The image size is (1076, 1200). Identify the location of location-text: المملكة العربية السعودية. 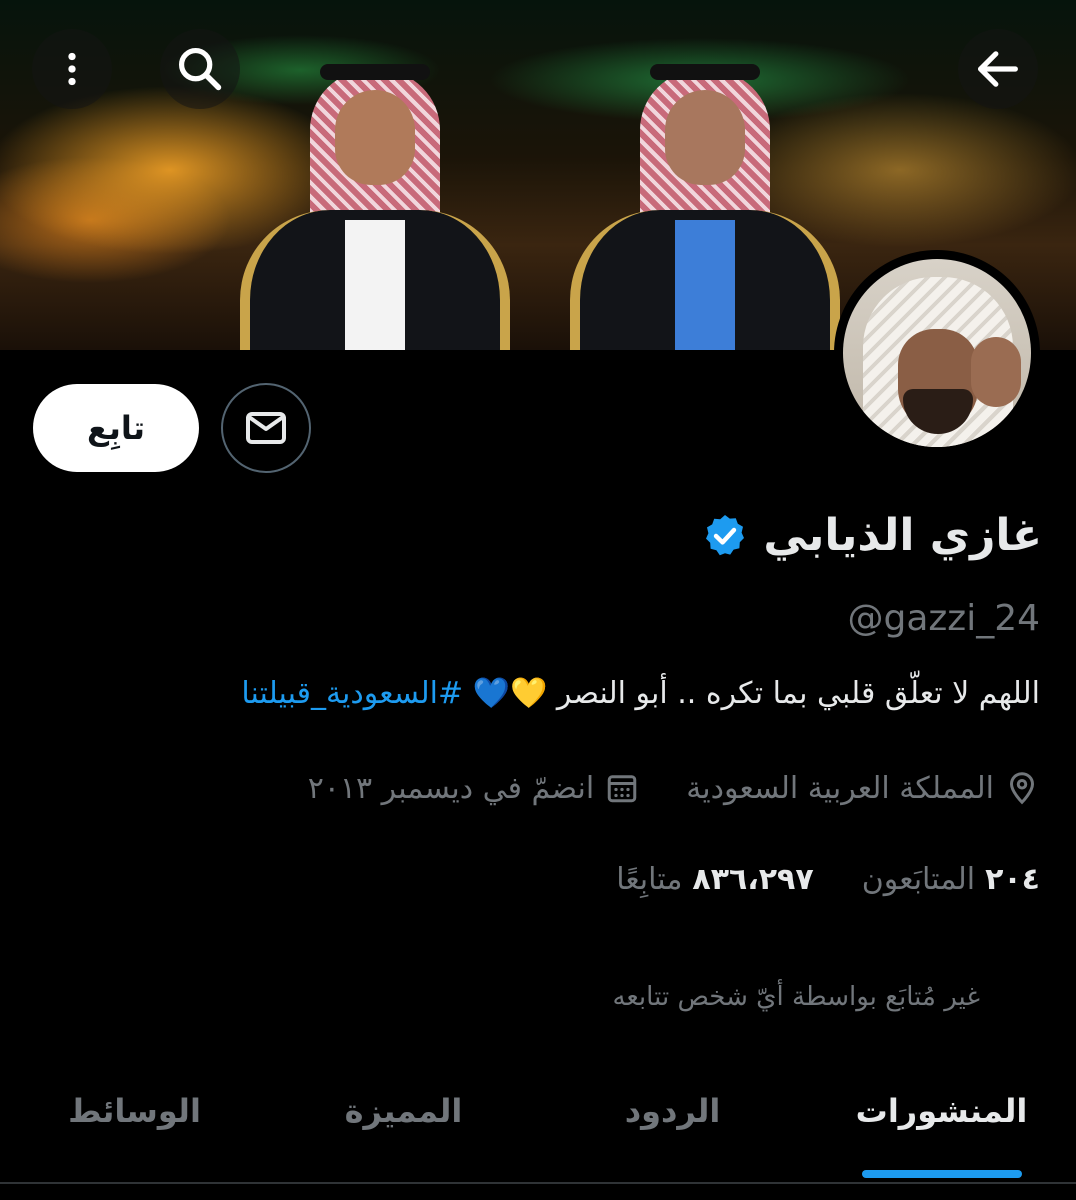
(840, 788).